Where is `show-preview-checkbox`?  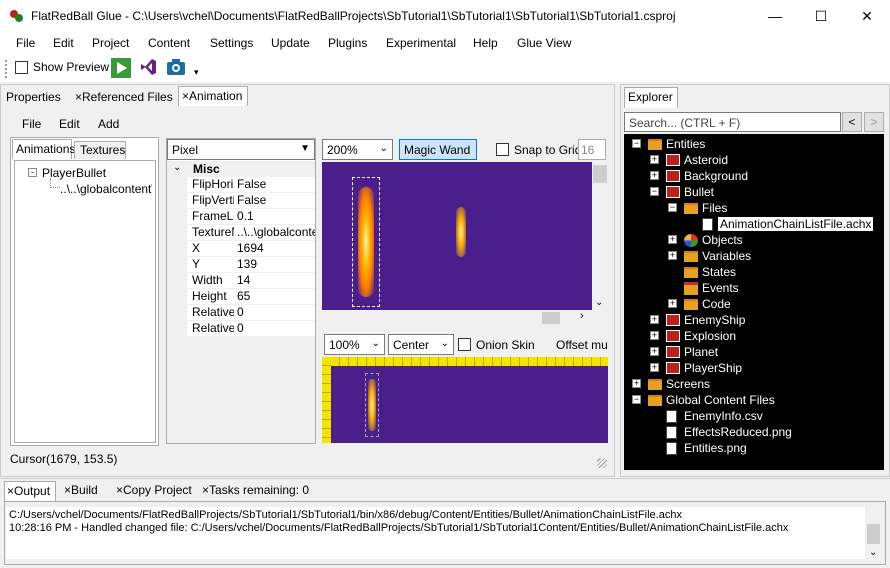 show-preview-checkbox is located at coordinates (21, 67).